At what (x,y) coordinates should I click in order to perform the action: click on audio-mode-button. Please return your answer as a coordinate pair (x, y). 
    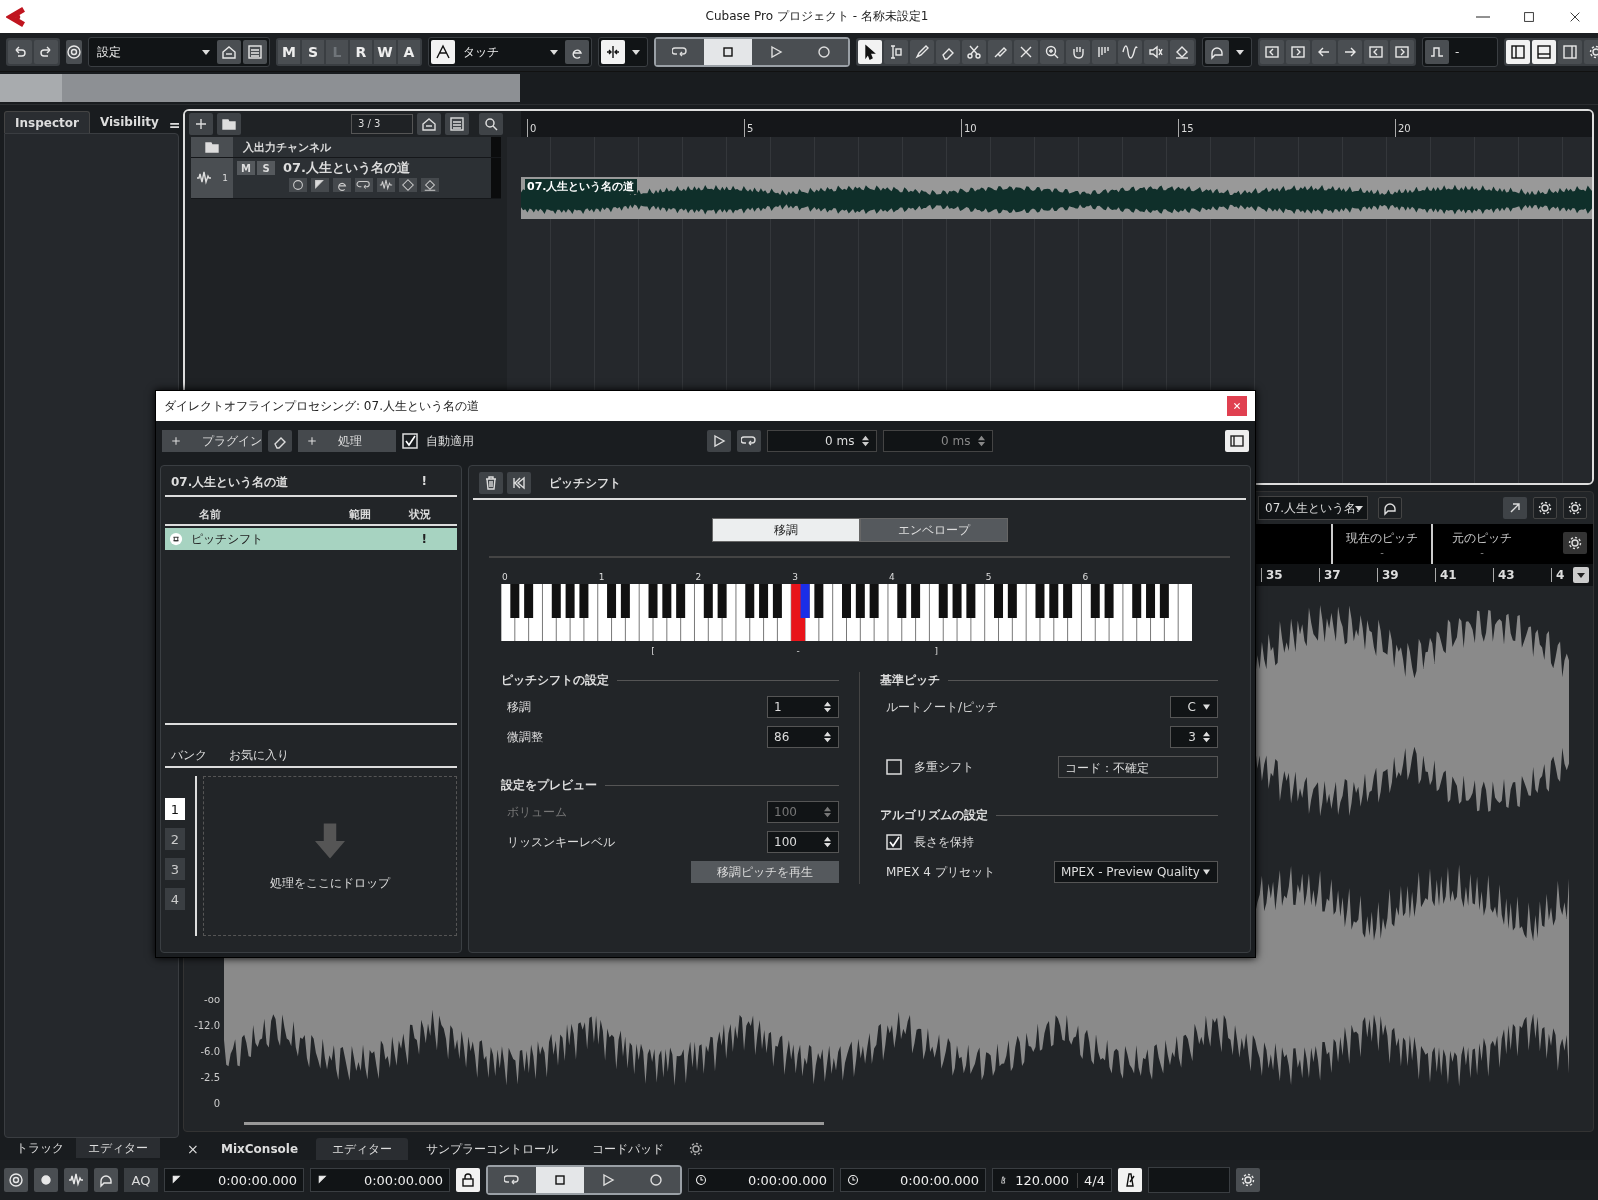
    Looking at the image, I should click on (76, 1180).